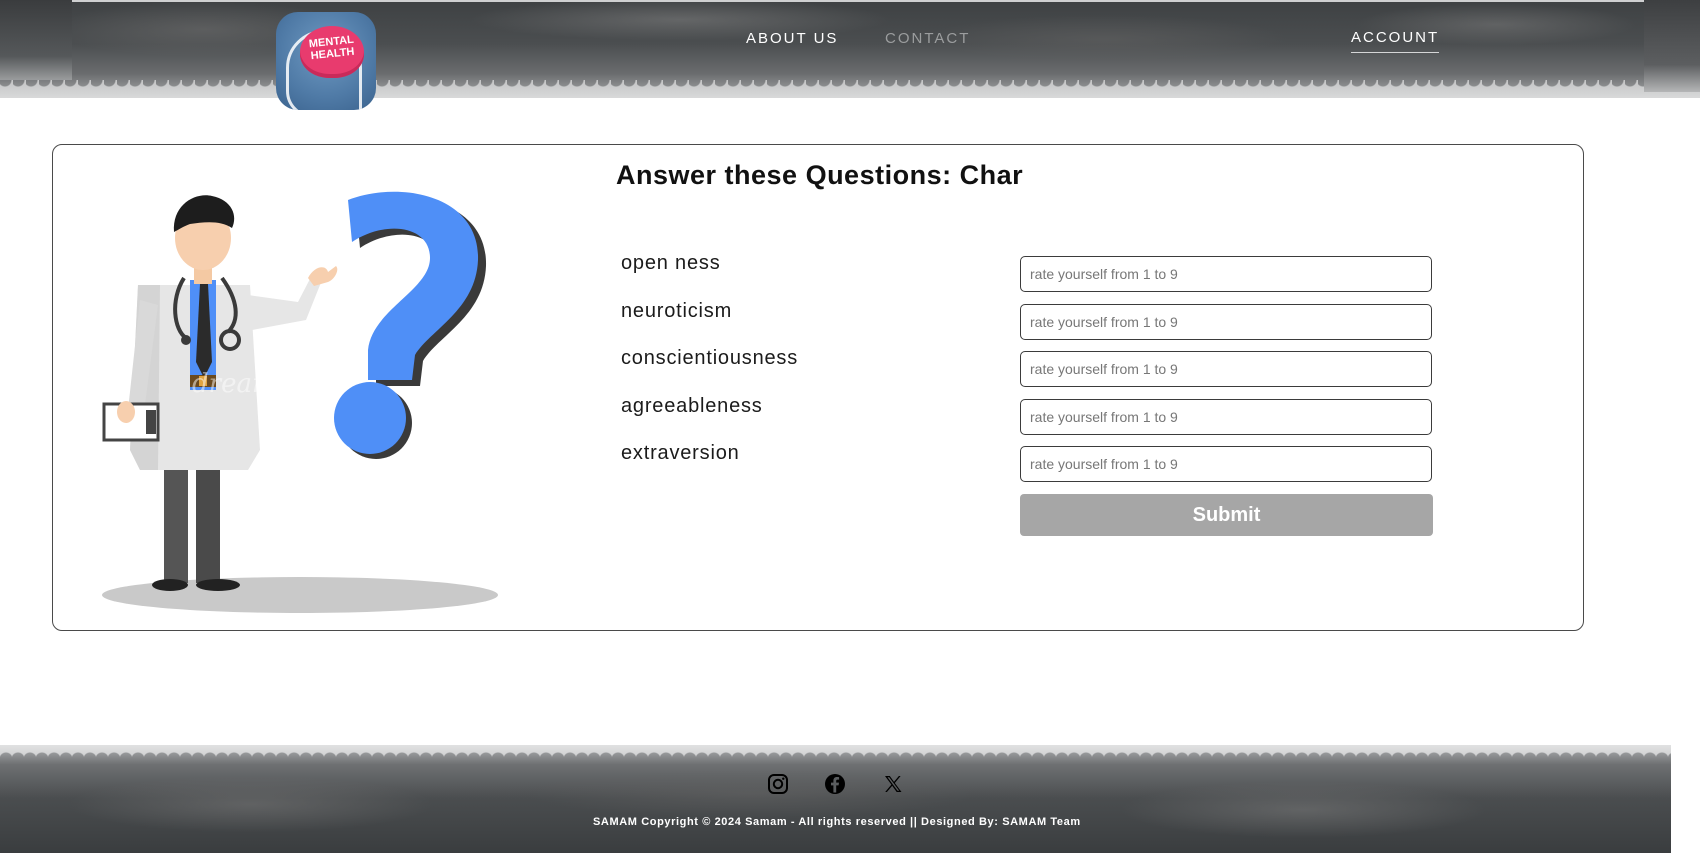  Describe the element at coordinates (778, 784) in the screenshot. I see `instagram-icon` at that location.